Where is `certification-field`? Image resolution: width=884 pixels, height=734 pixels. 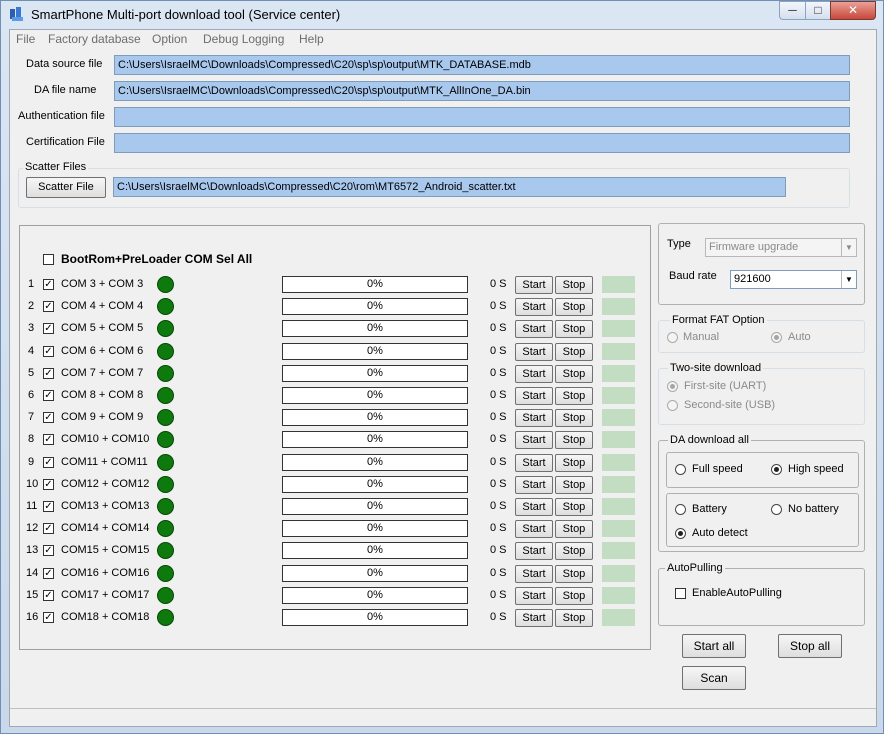
certification-field is located at coordinates (482, 143).